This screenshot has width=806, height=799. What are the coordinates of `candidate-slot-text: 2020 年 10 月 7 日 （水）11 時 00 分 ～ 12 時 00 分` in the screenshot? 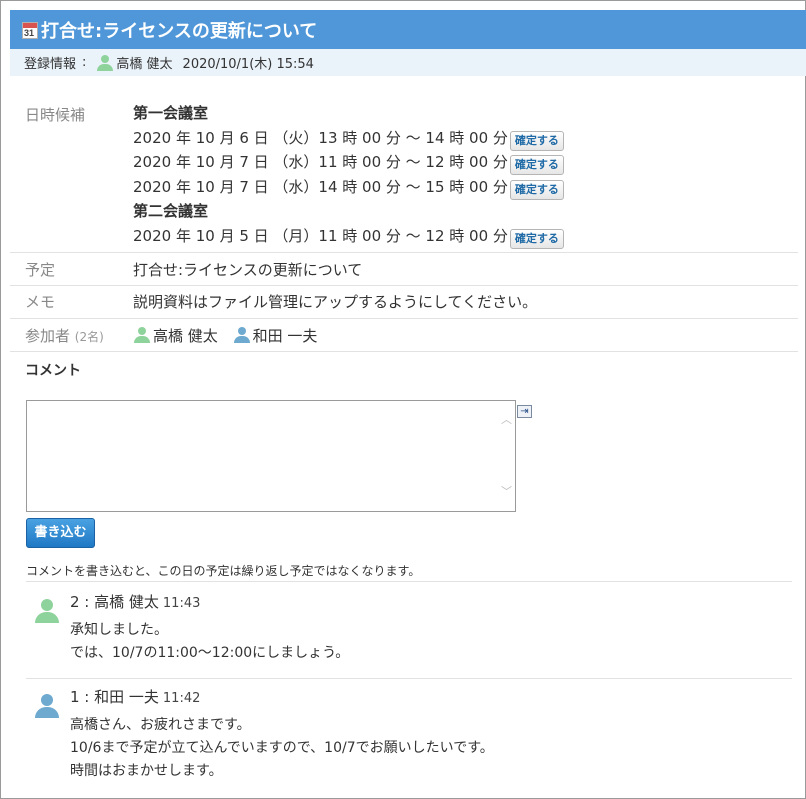 It's located at (320, 162).